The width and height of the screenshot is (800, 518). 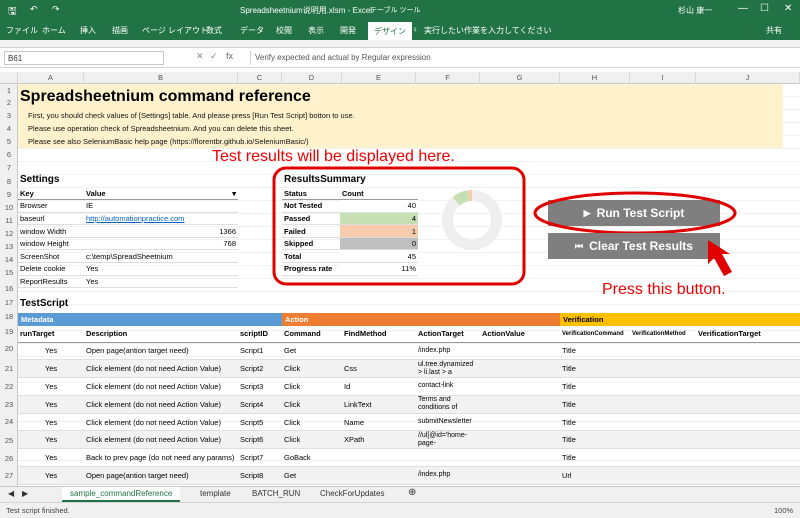 What do you see at coordinates (9, 288) in the screenshot?
I see `row-header: 16` at bounding box center [9, 288].